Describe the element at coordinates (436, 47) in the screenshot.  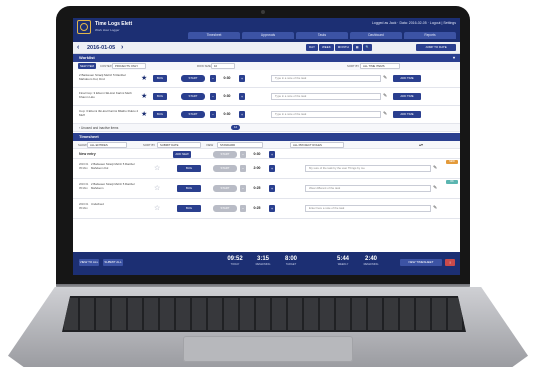
I see `jump-to-date-button: JUMP TO DATE` at that location.